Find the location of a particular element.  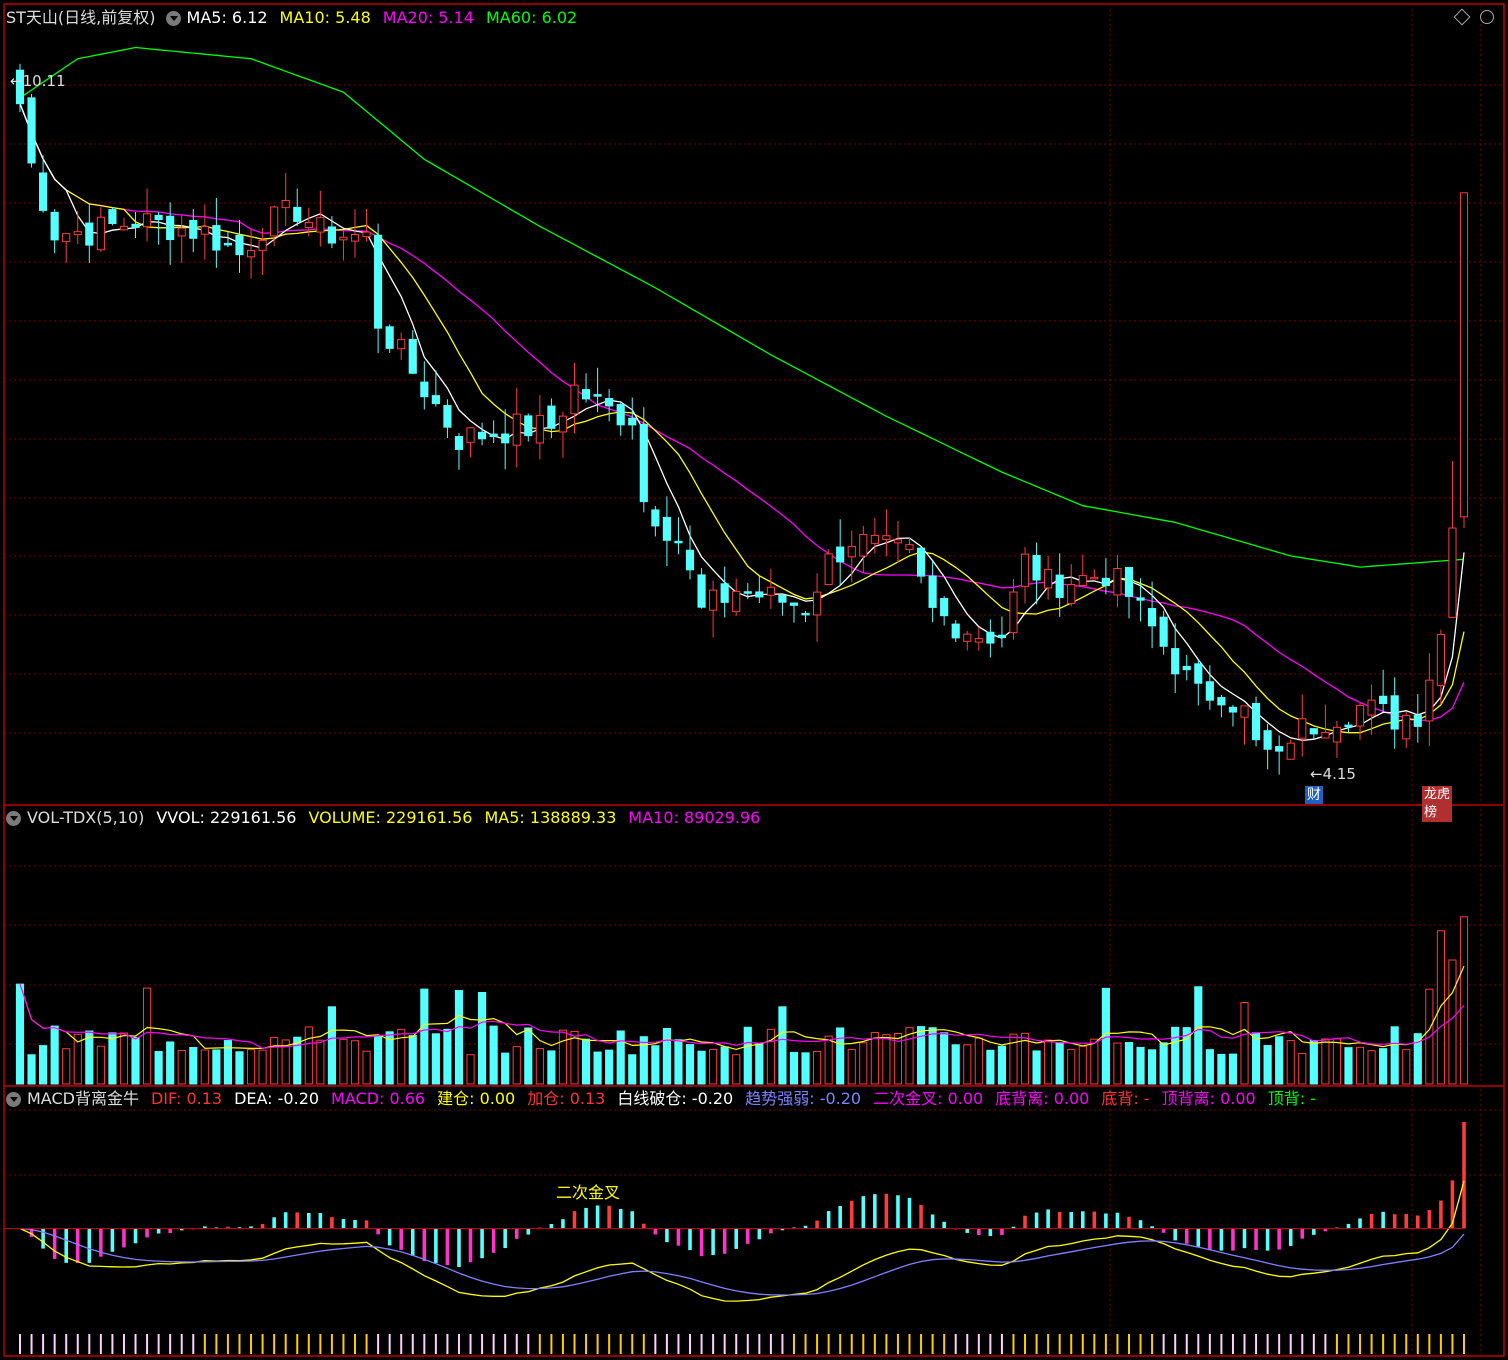

macd-histogram is located at coordinates (747, 1195).